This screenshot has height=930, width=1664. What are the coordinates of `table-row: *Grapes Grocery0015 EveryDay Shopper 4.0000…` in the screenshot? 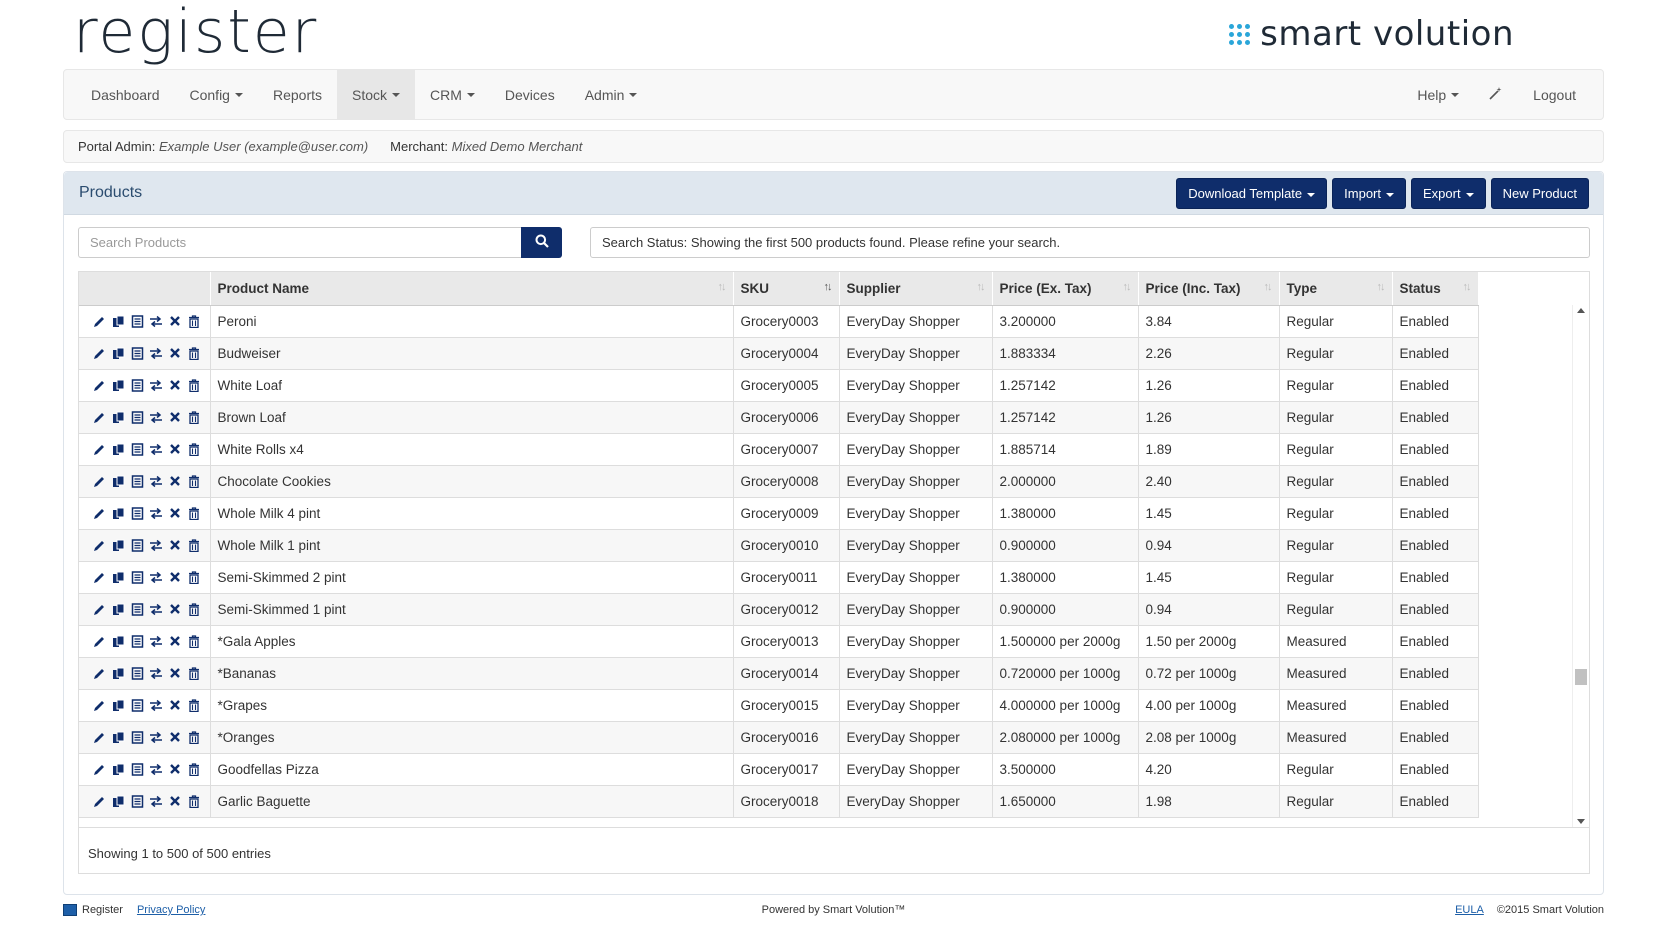 It's located at (779, 705).